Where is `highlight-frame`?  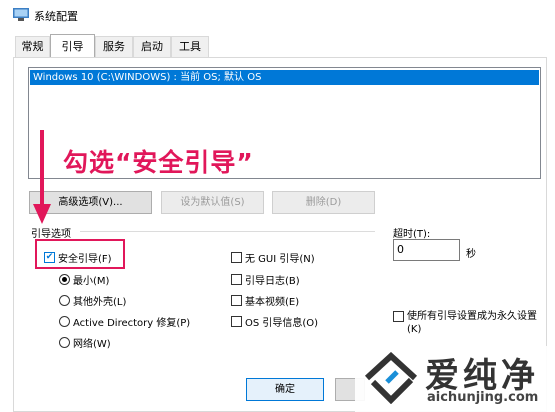 highlight-frame is located at coordinates (80, 254).